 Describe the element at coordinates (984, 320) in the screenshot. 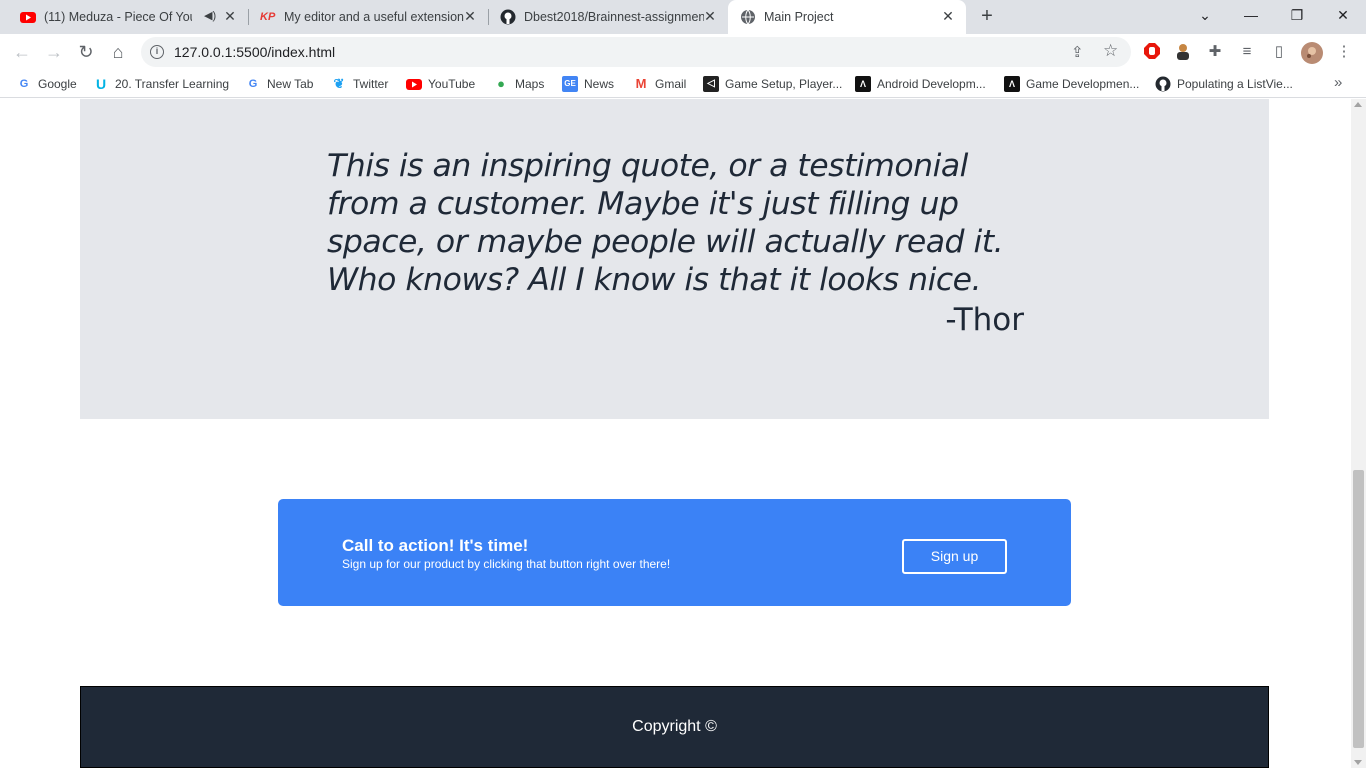

I see `quote-author: -Thor` at that location.